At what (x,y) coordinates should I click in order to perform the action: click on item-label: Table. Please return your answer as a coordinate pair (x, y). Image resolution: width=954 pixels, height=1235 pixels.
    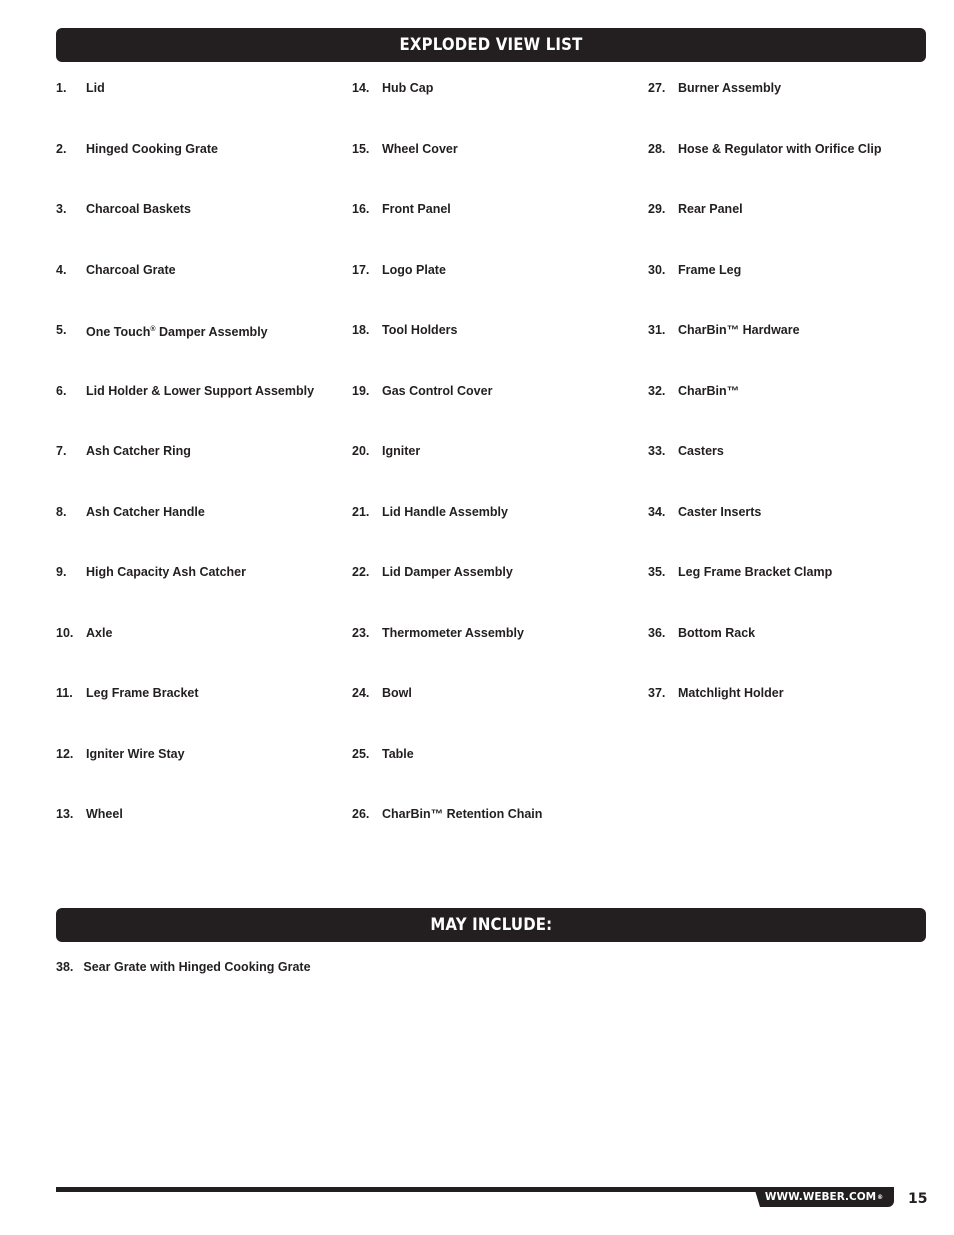
    Looking at the image, I should click on (398, 754).